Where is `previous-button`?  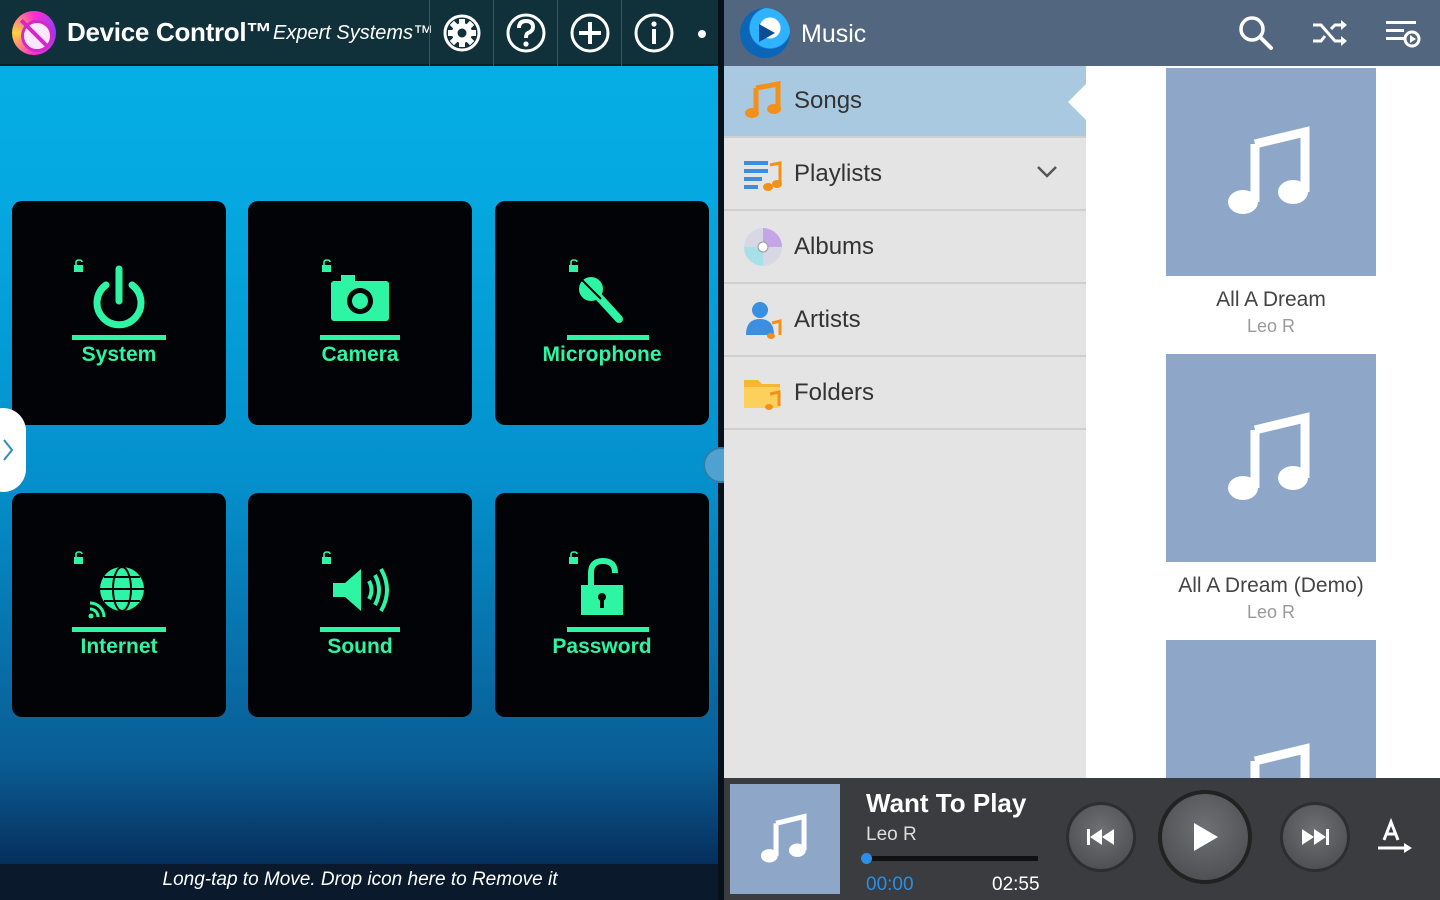
previous-button is located at coordinates (1101, 837).